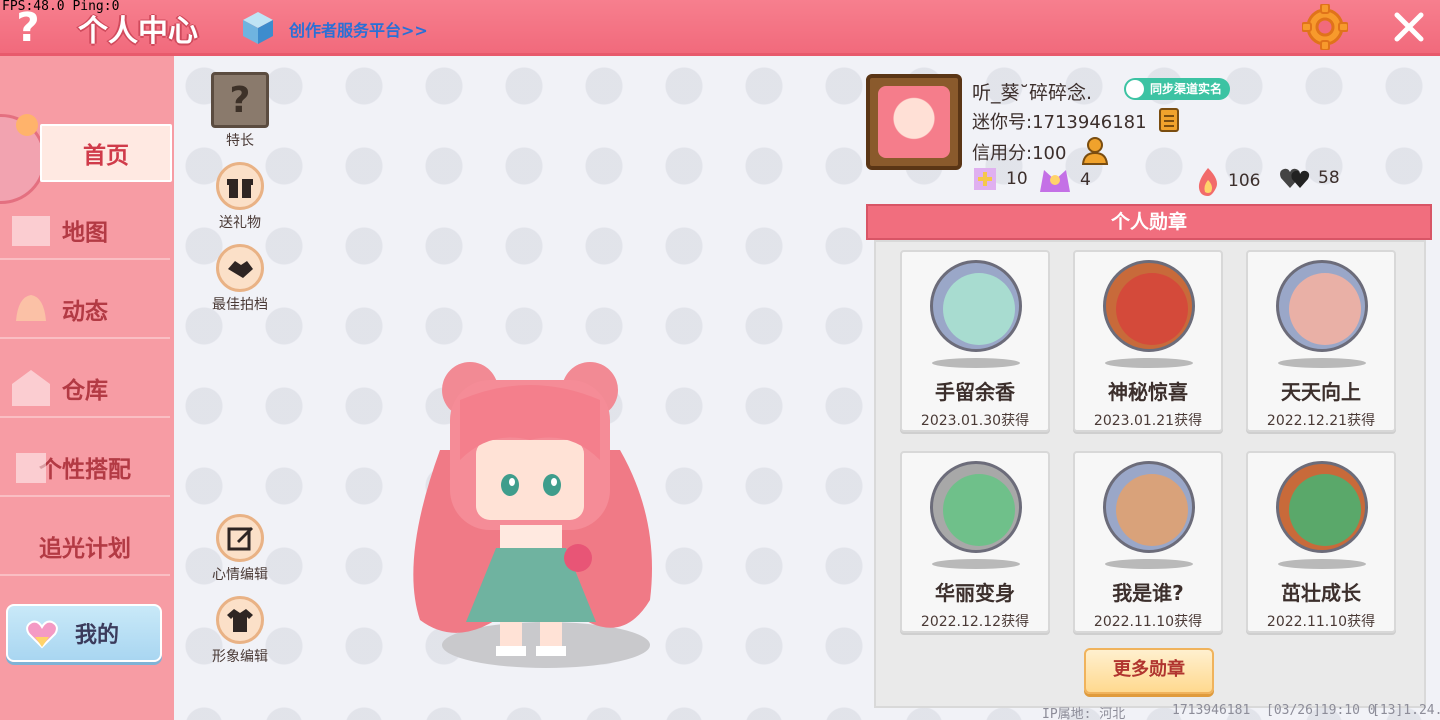  What do you see at coordinates (985, 179) in the screenshot?
I see `flag-plus-icon` at bounding box center [985, 179].